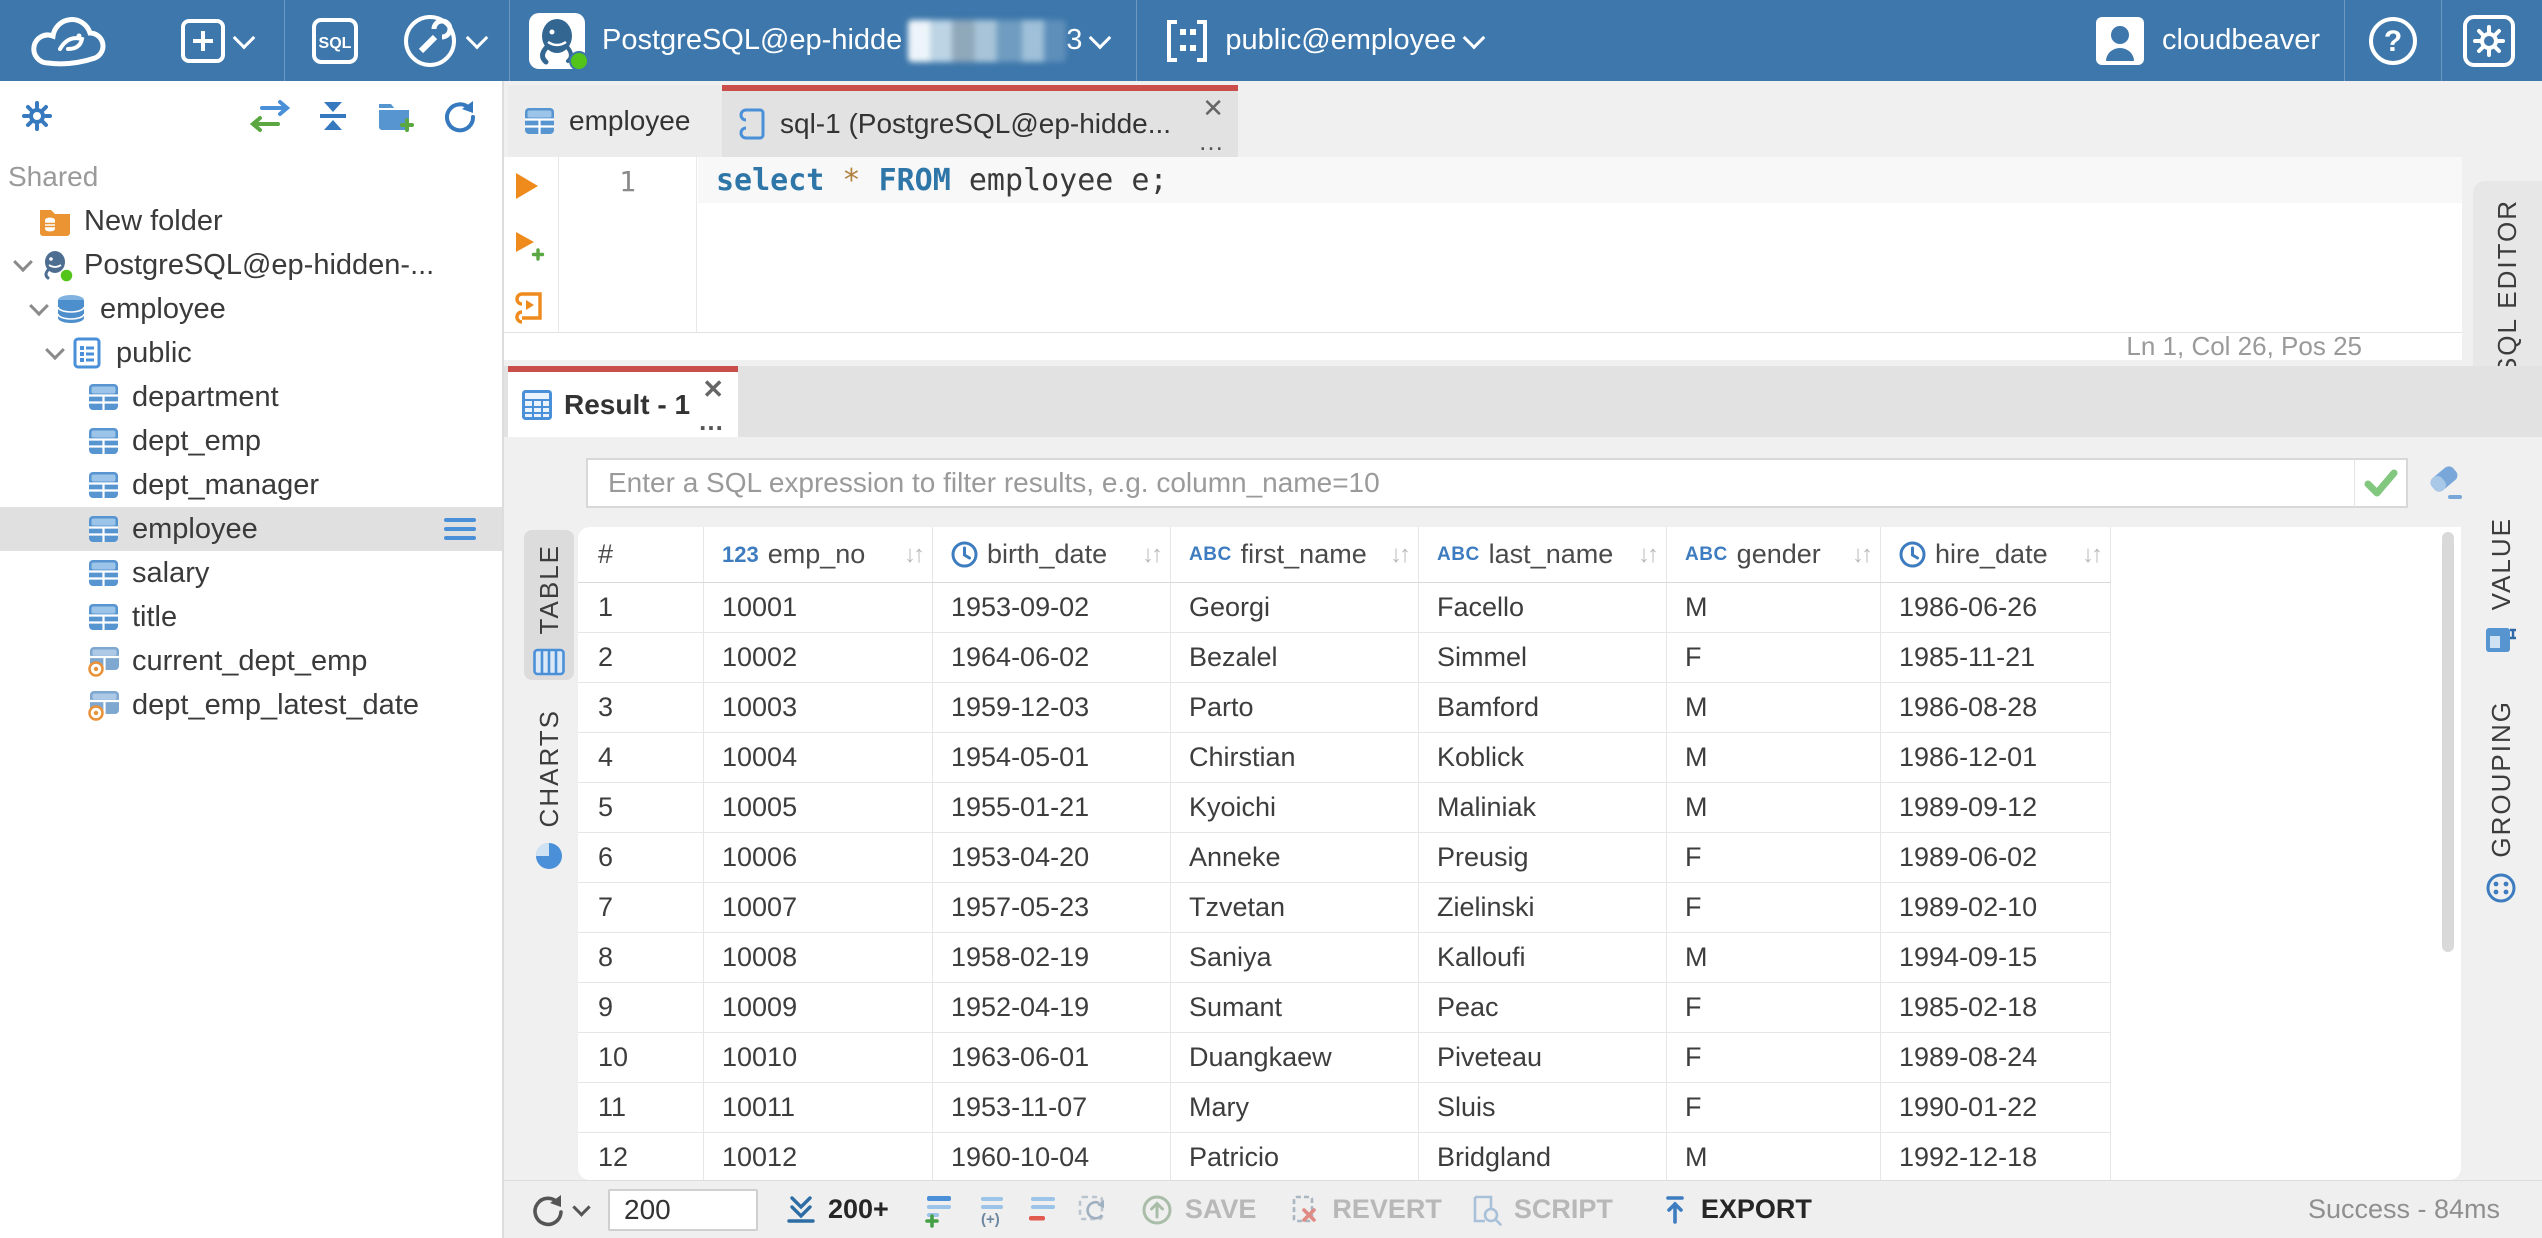  What do you see at coordinates (818, 1156) in the screenshot?
I see `table-cell: 10012` at bounding box center [818, 1156].